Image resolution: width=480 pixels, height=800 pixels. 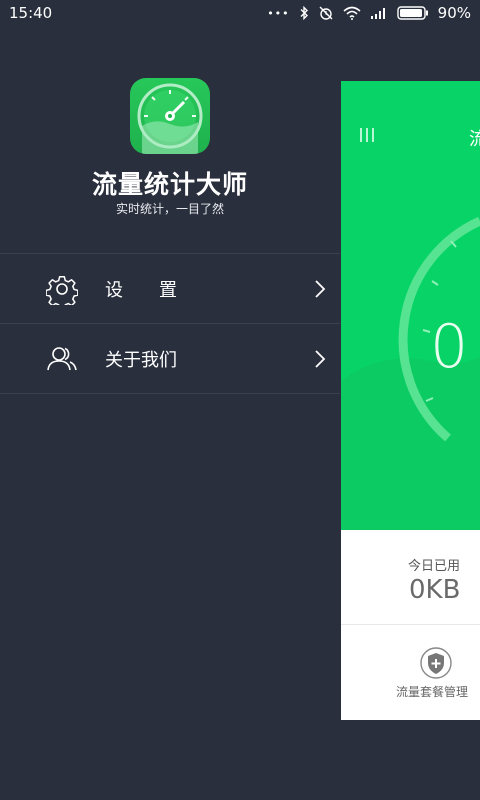 I want to click on notification-dots: •••, so click(x=278, y=13).